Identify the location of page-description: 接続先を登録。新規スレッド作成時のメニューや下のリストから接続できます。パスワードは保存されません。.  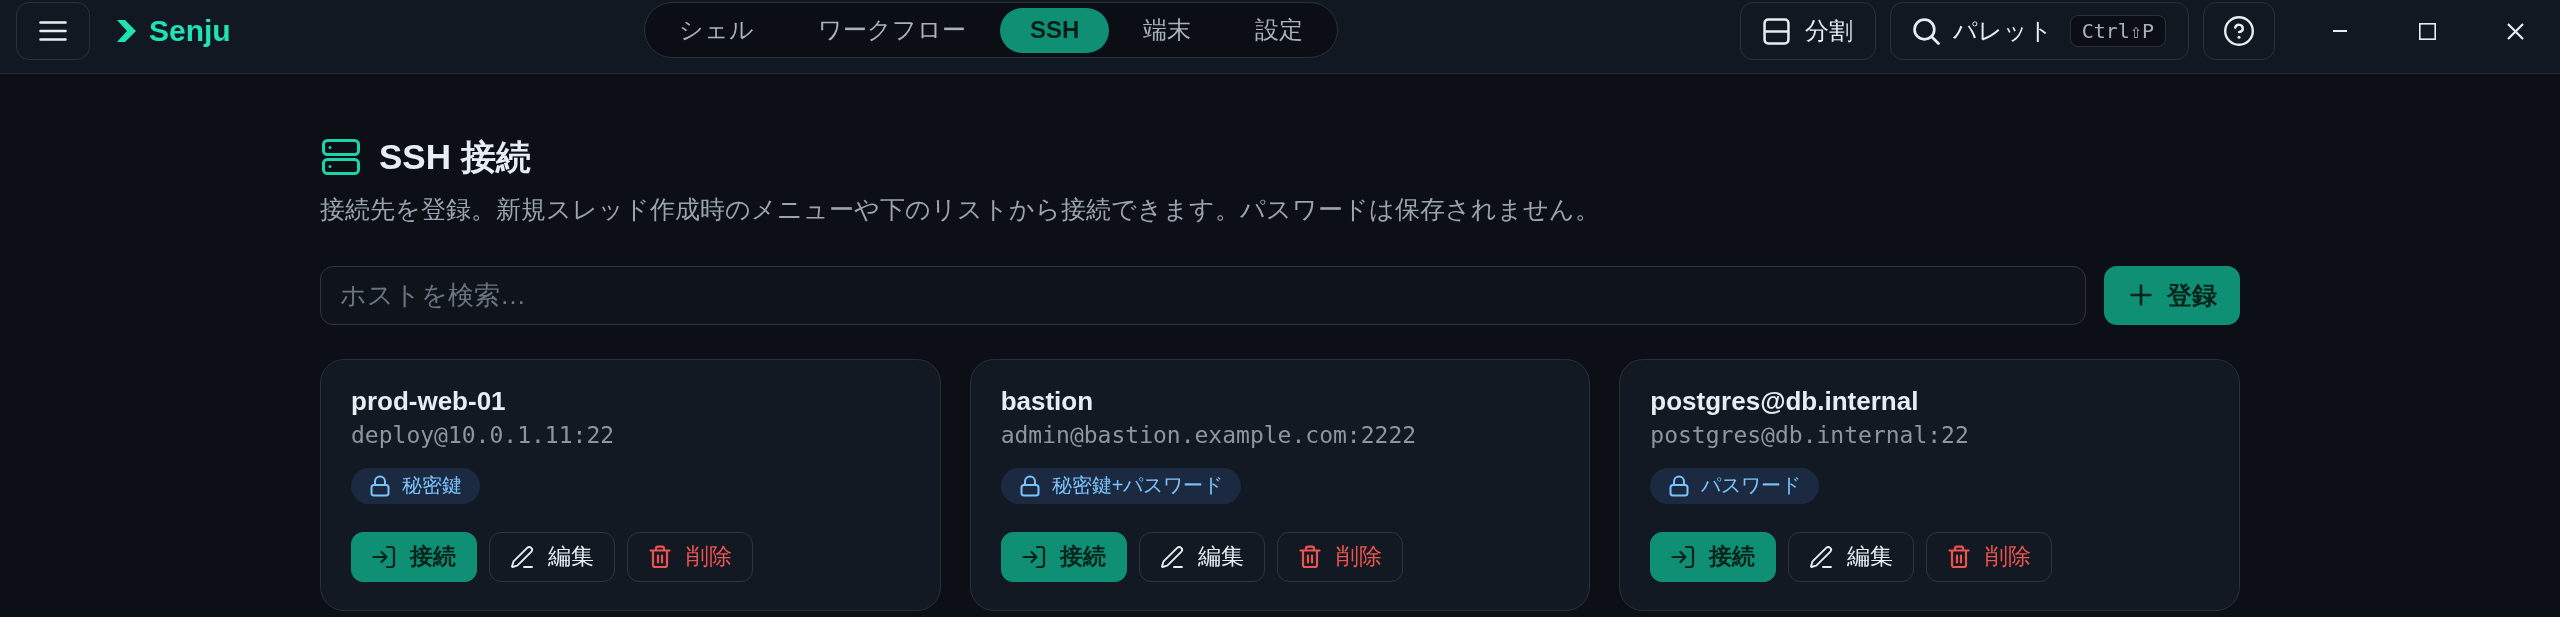
(960, 209).